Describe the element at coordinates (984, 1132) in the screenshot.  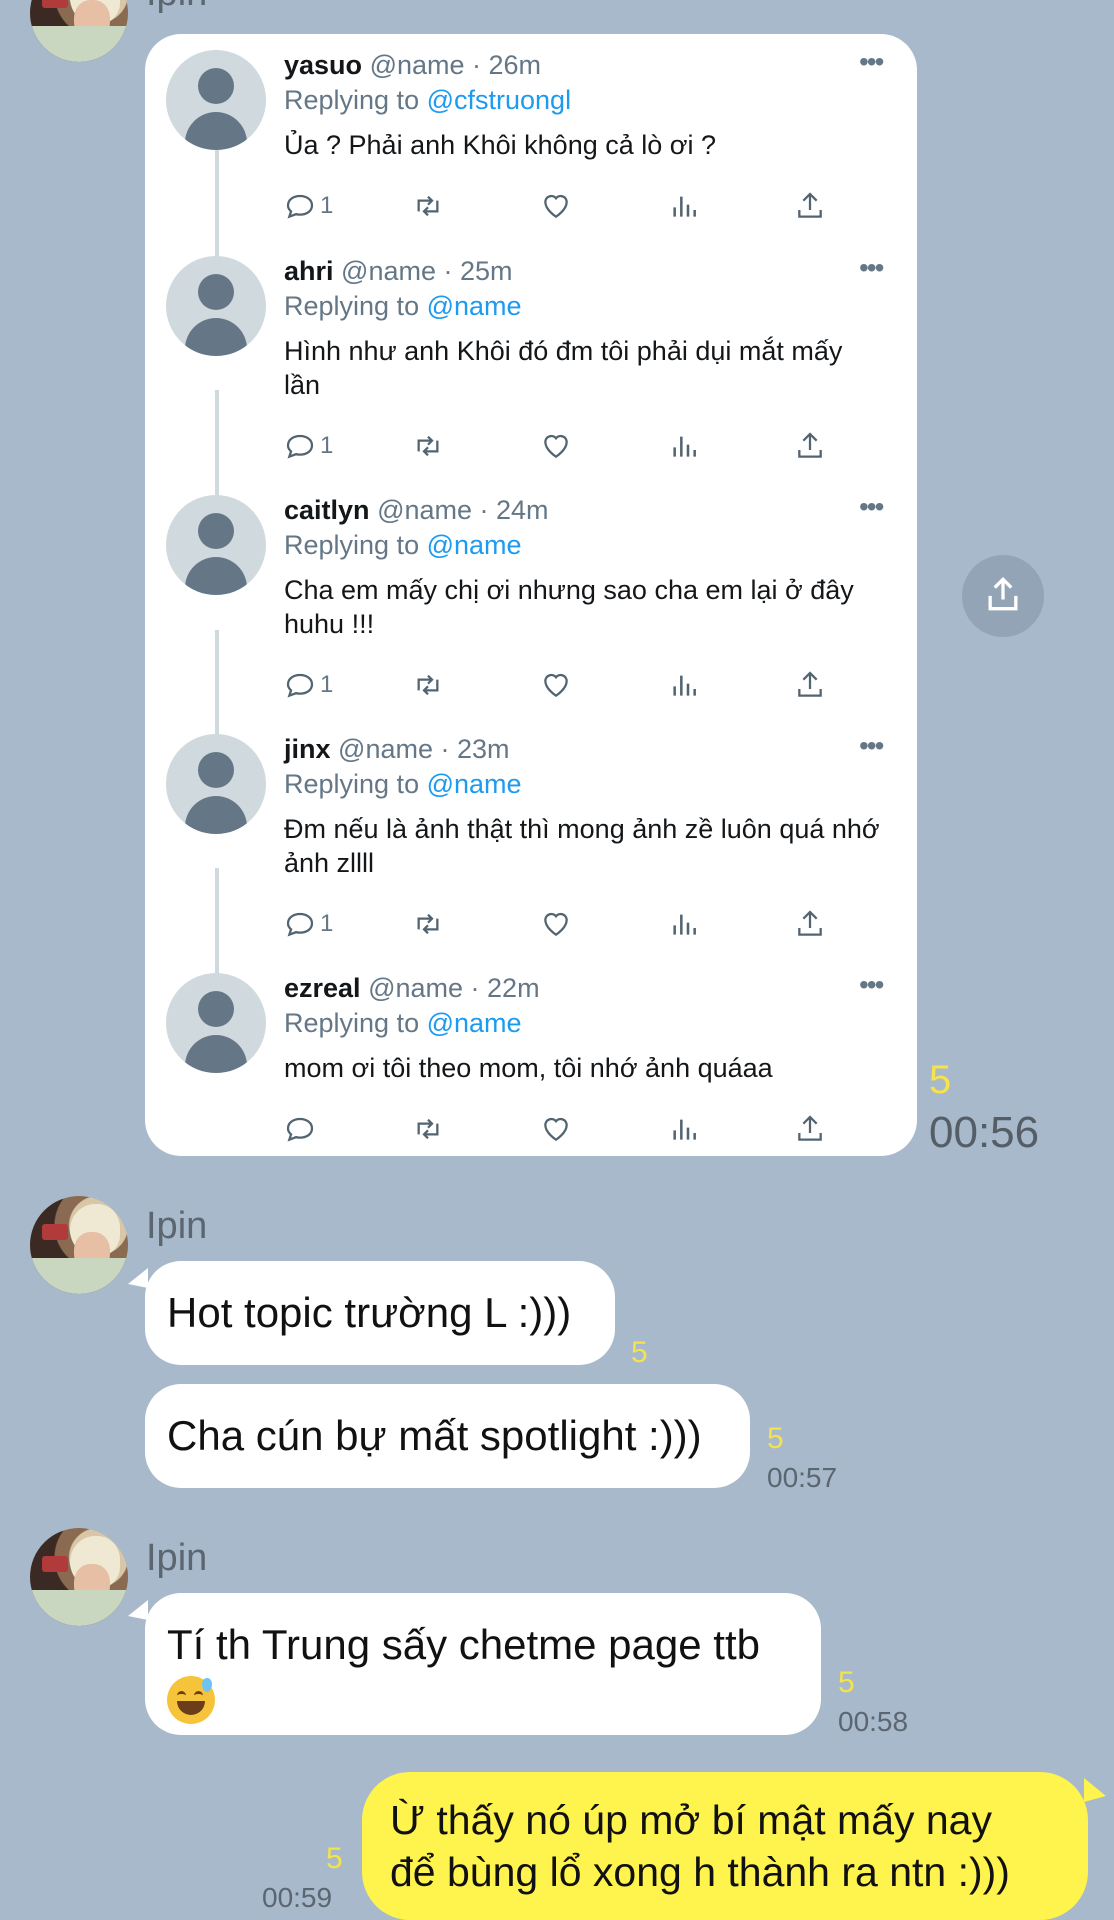
I see `message-time: 00:56` at that location.